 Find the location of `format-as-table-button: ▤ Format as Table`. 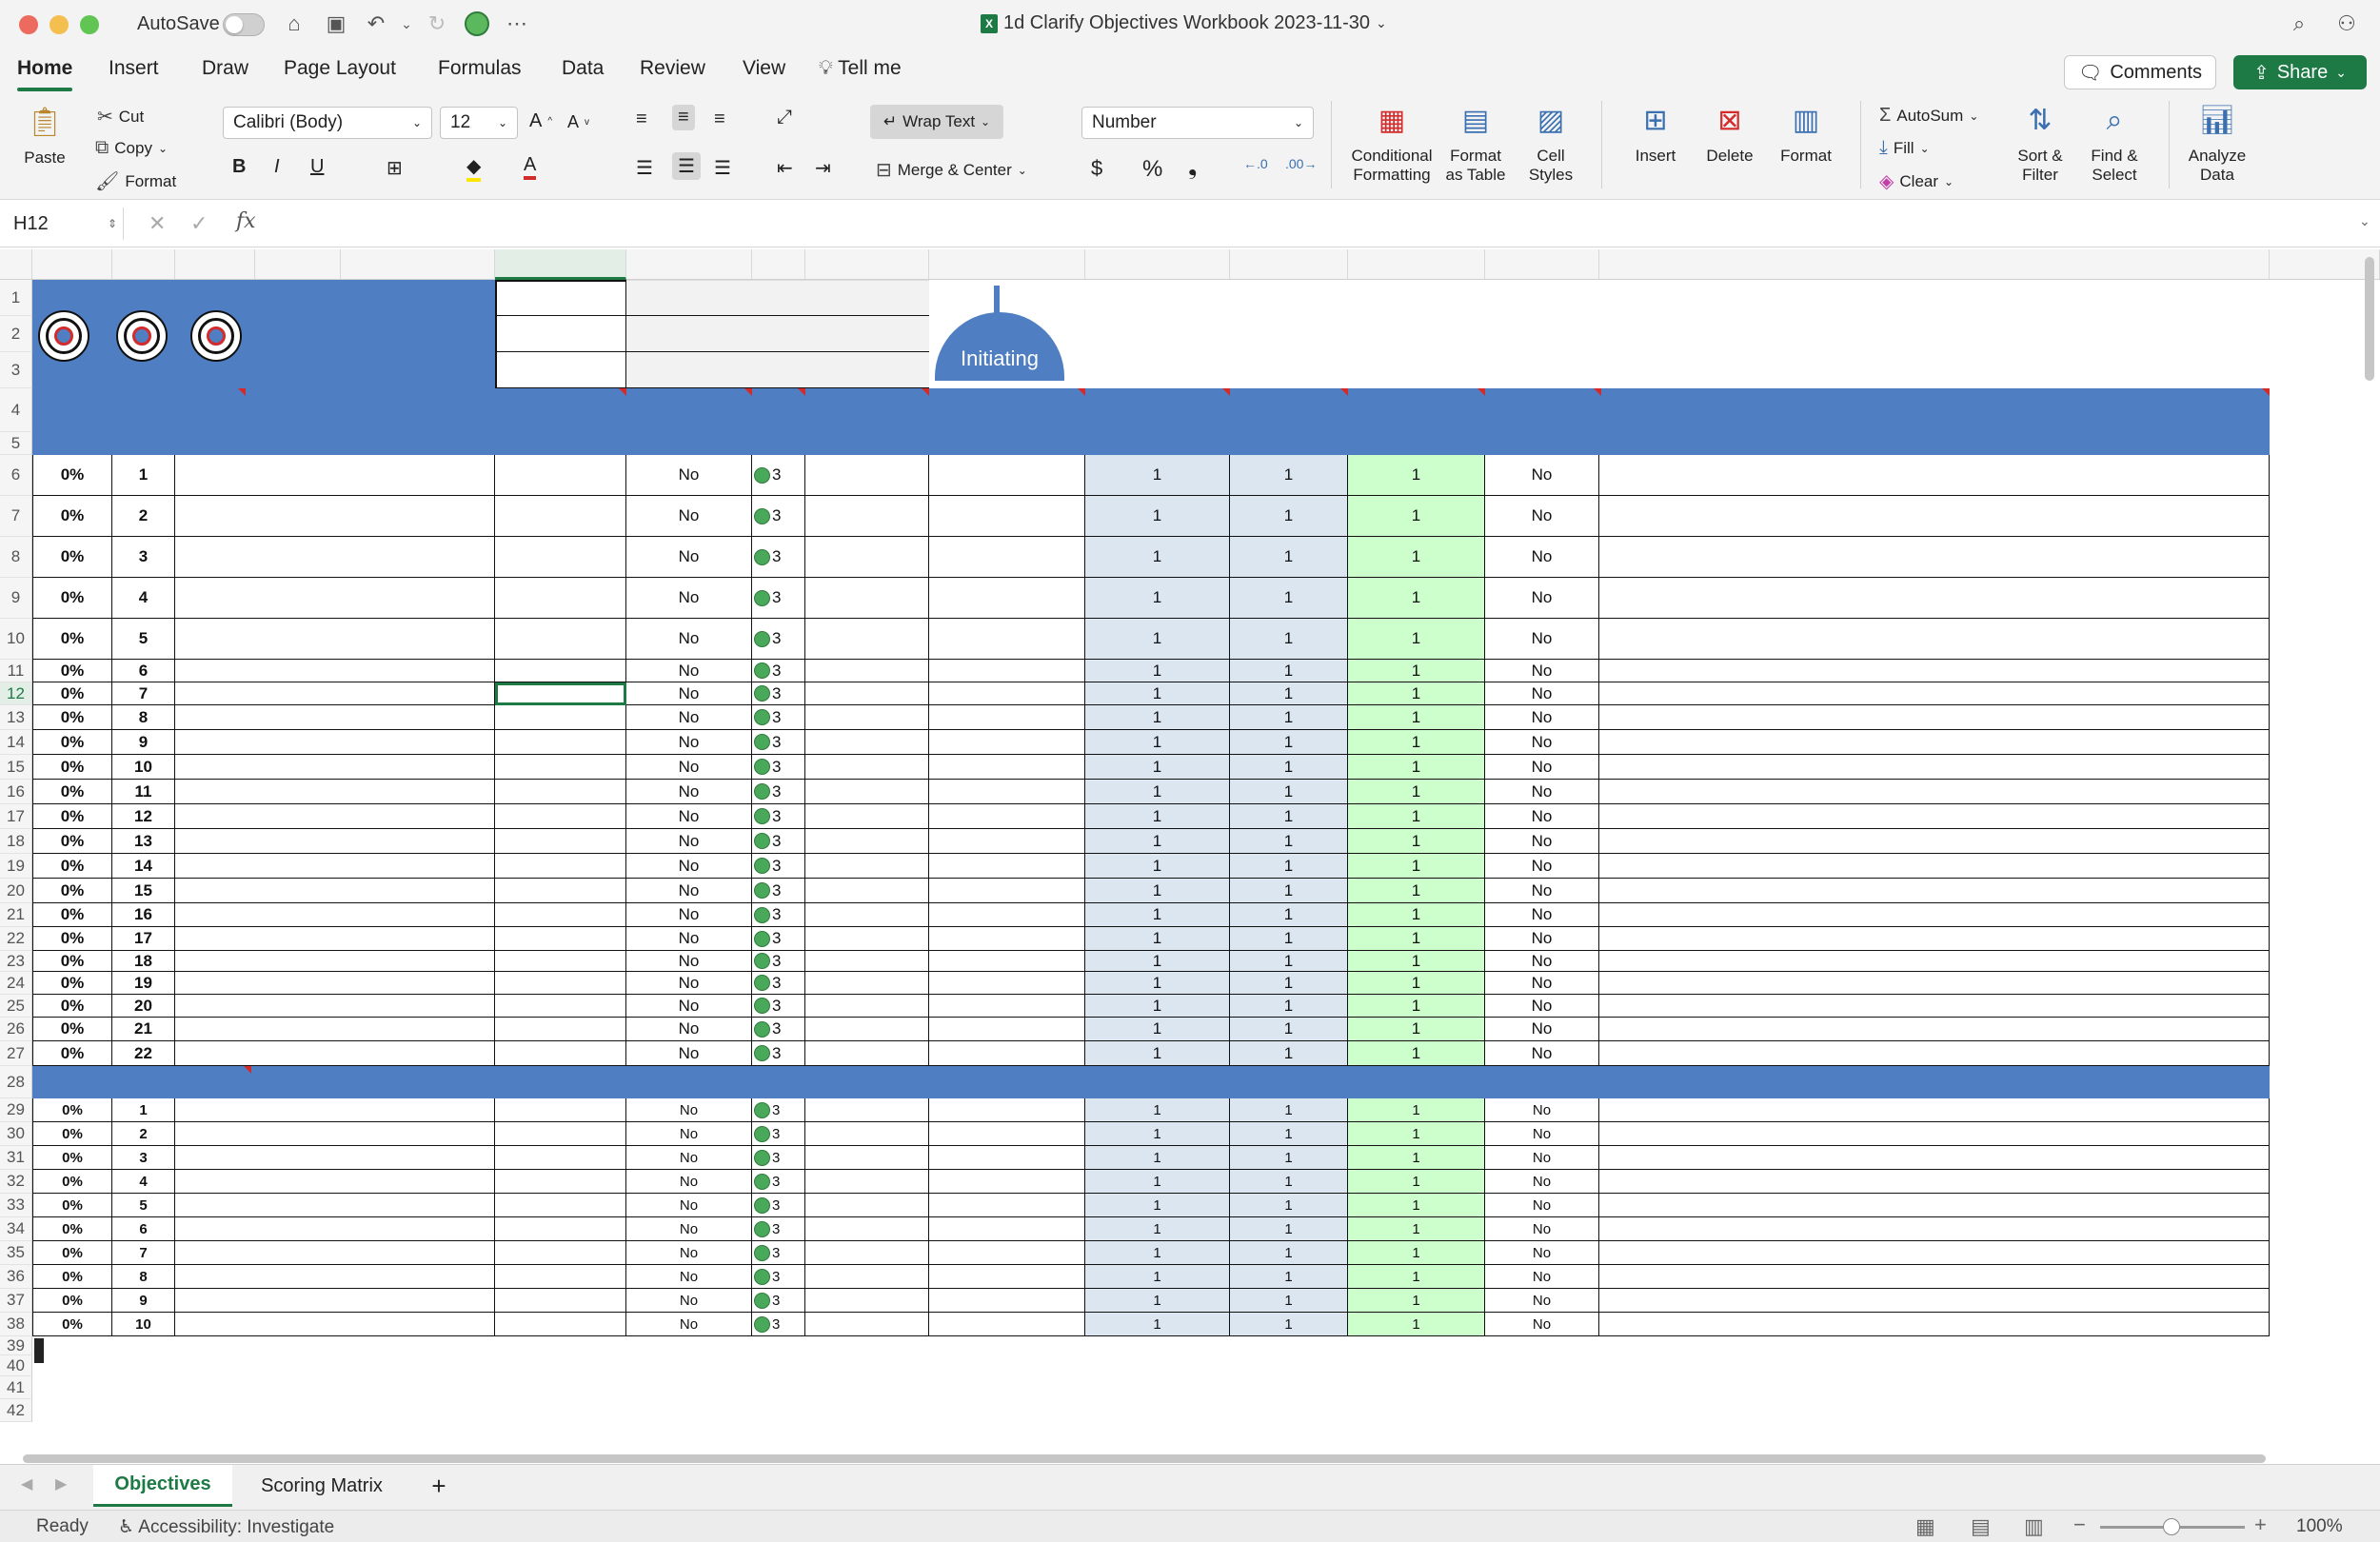

format-as-table-button: ▤ Format as Table is located at coordinates (1475, 143).